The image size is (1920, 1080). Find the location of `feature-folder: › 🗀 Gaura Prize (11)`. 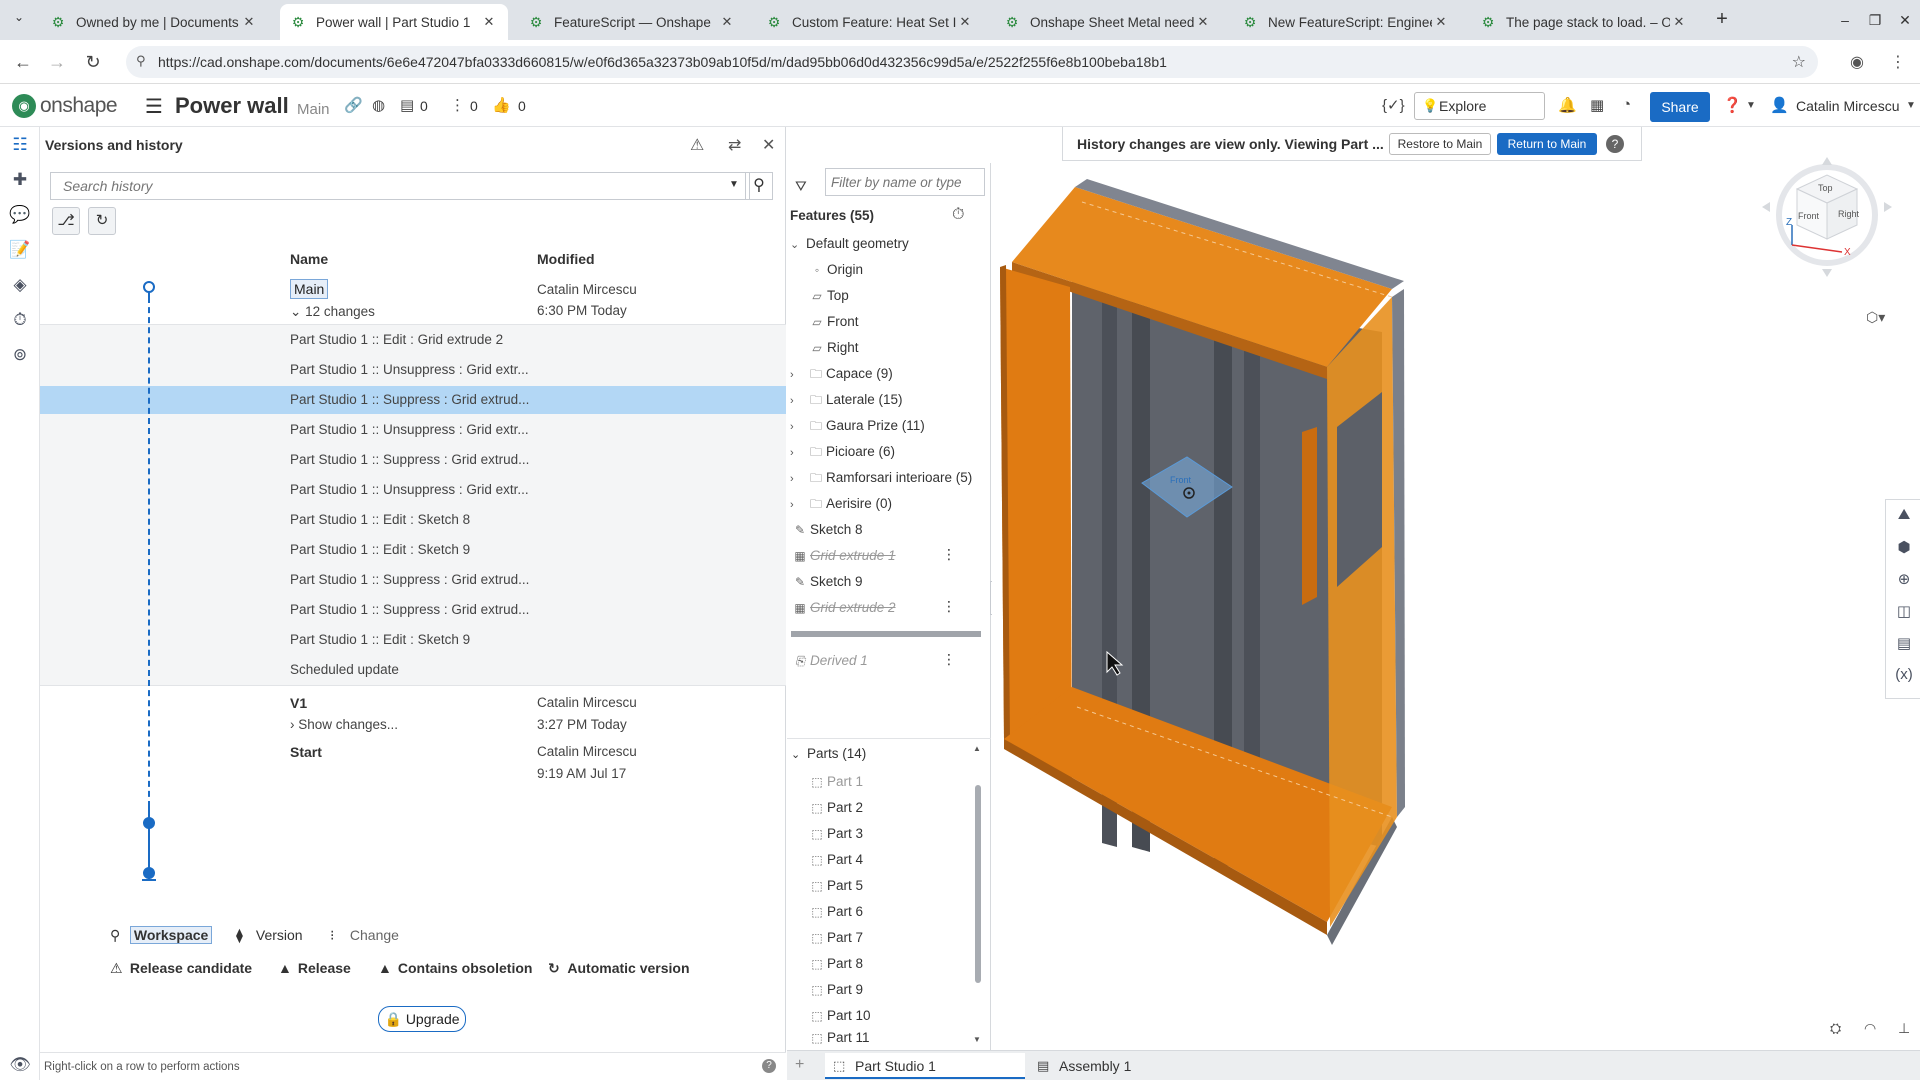

feature-folder: › 🗀 Gaura Prize (11) is located at coordinates (857, 426).